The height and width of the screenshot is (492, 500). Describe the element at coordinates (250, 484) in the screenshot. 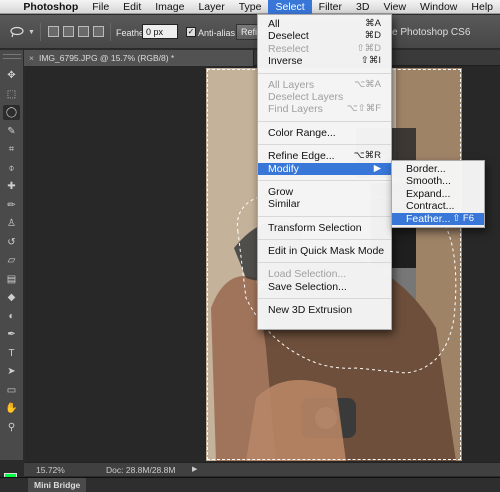

I see `bottom-panel: Mini Bridge` at that location.